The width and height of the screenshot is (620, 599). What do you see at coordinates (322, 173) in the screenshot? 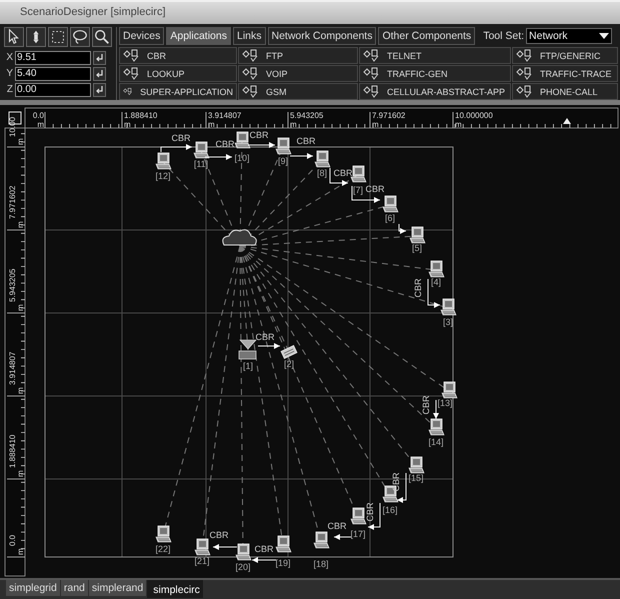
I see `node-label: [8]` at bounding box center [322, 173].